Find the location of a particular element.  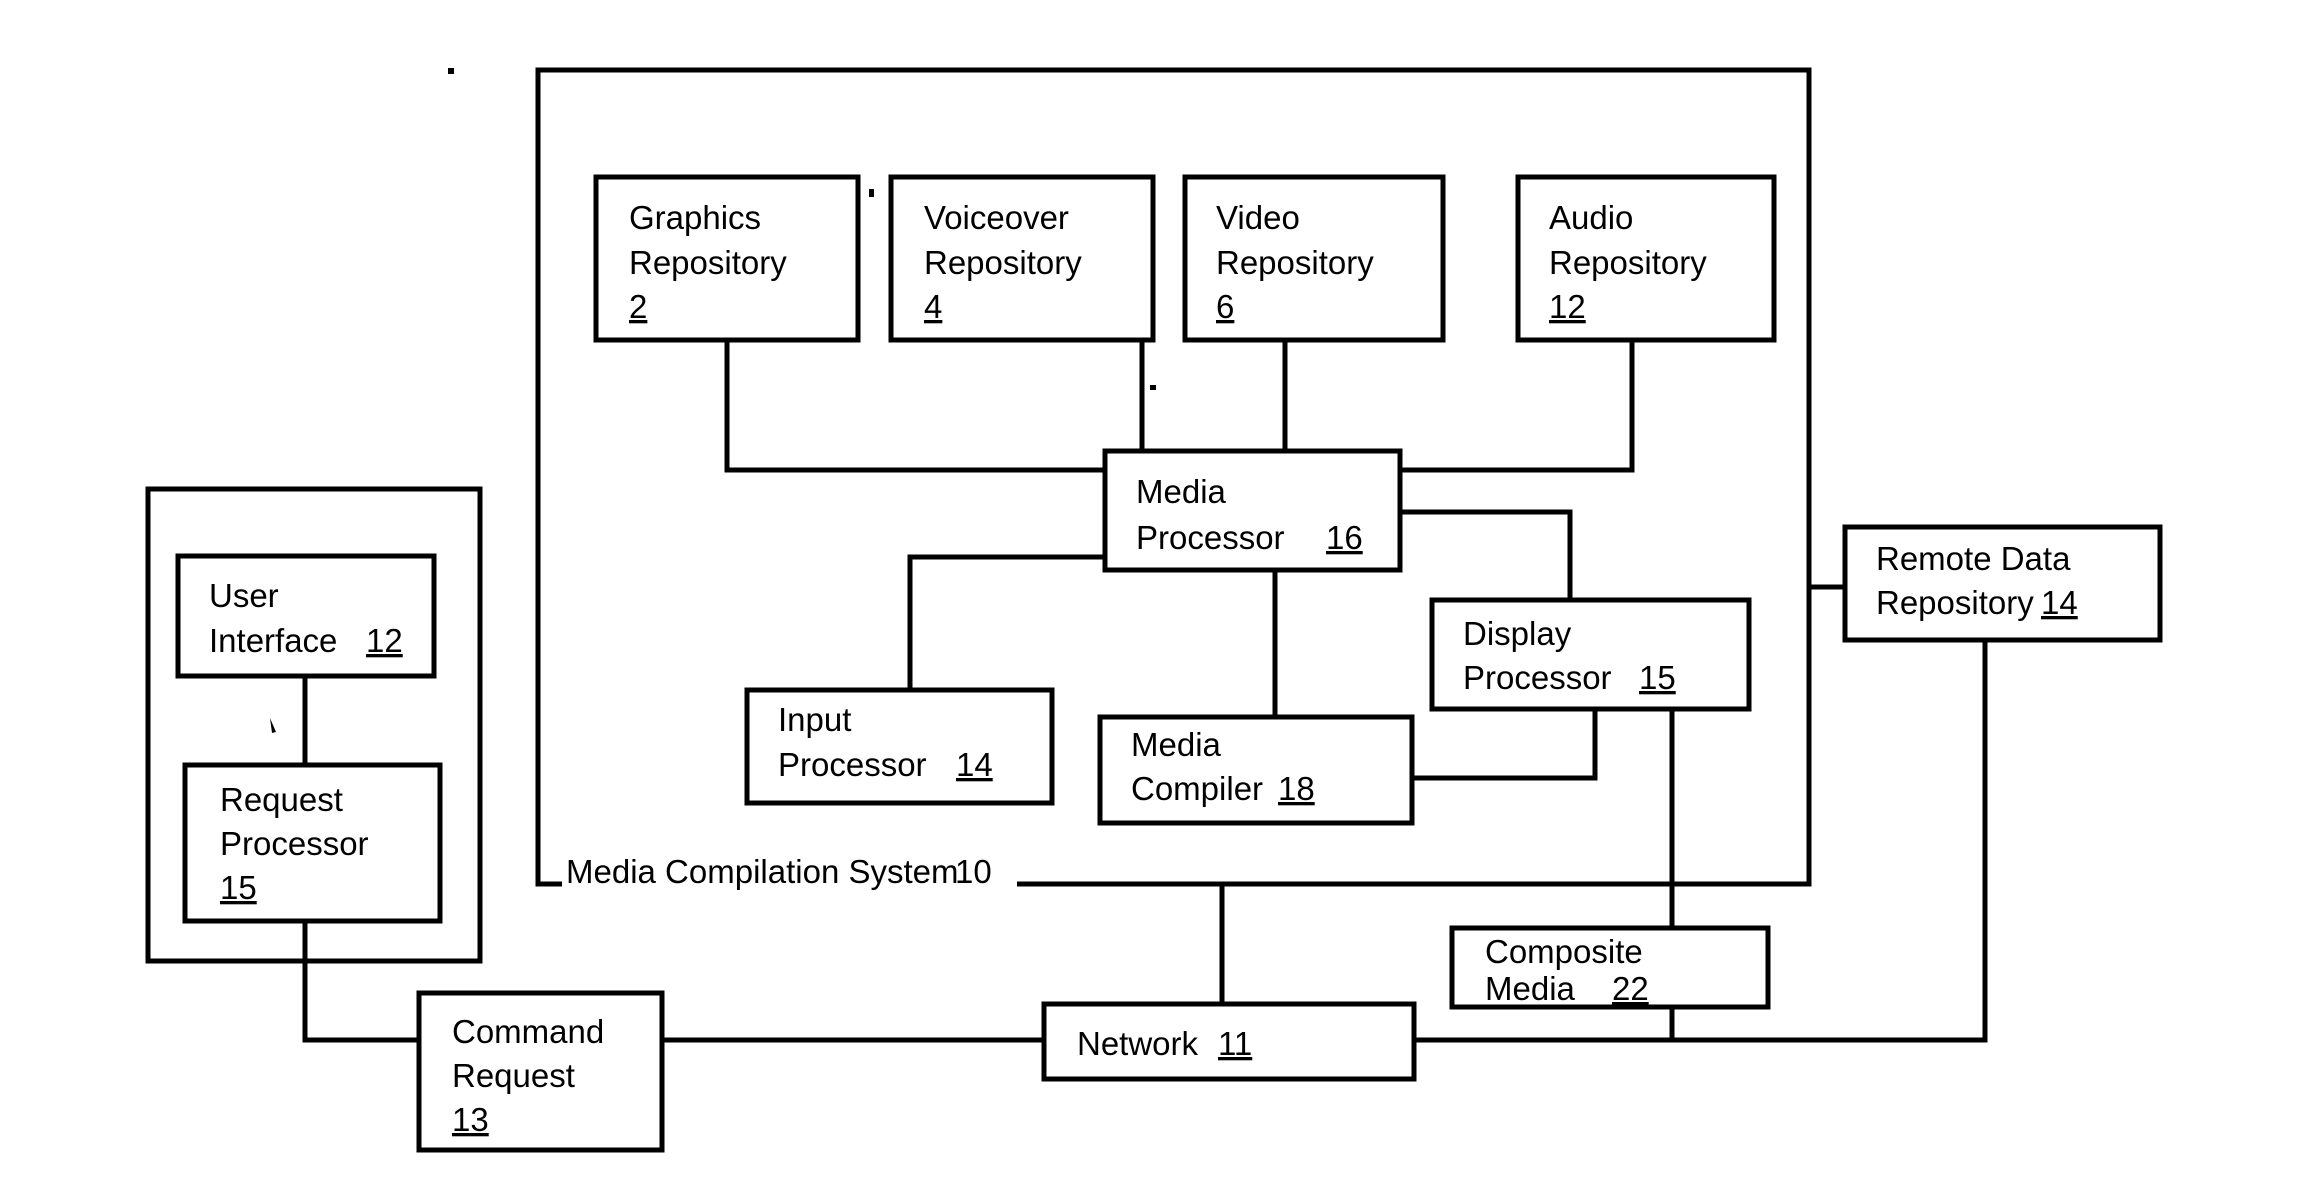

connector-media-processor-to-input-processor is located at coordinates (1007, 623).